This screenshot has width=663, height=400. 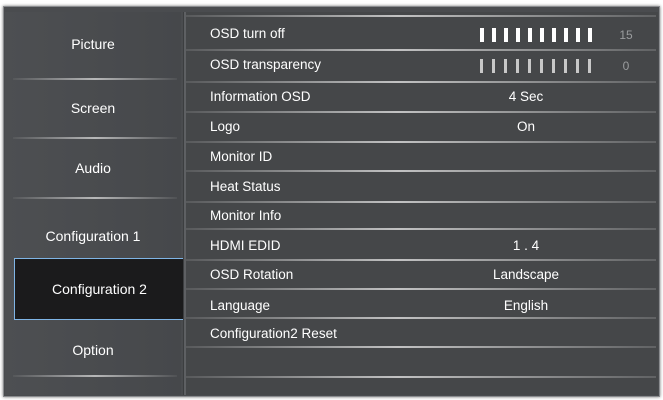 What do you see at coordinates (422, 65) in the screenshot?
I see `setting-row-osd-transparency: OSD transparency 0` at bounding box center [422, 65].